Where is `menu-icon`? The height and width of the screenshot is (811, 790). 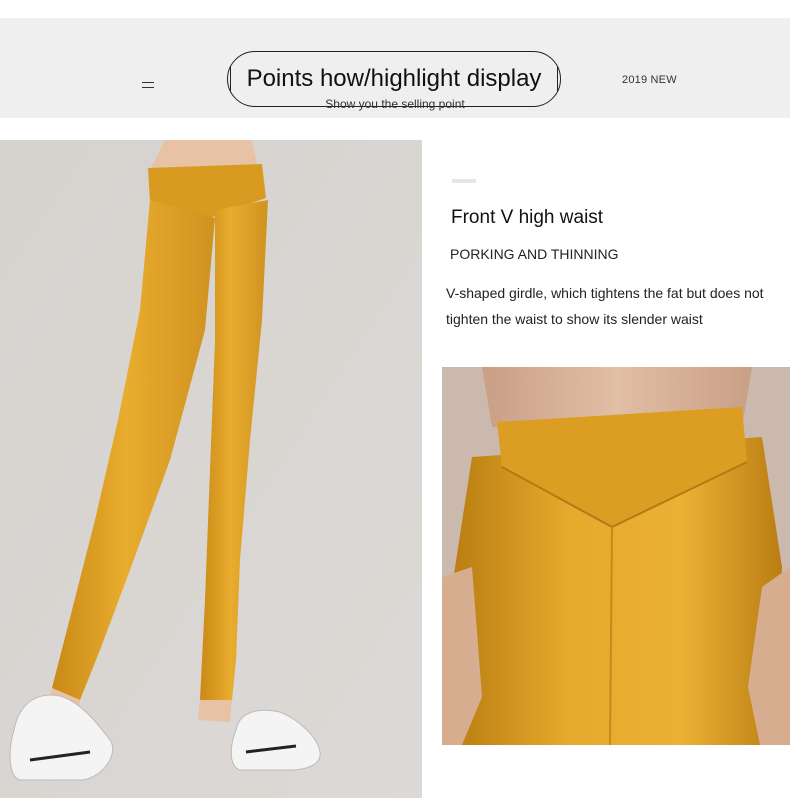
menu-icon is located at coordinates (148, 85).